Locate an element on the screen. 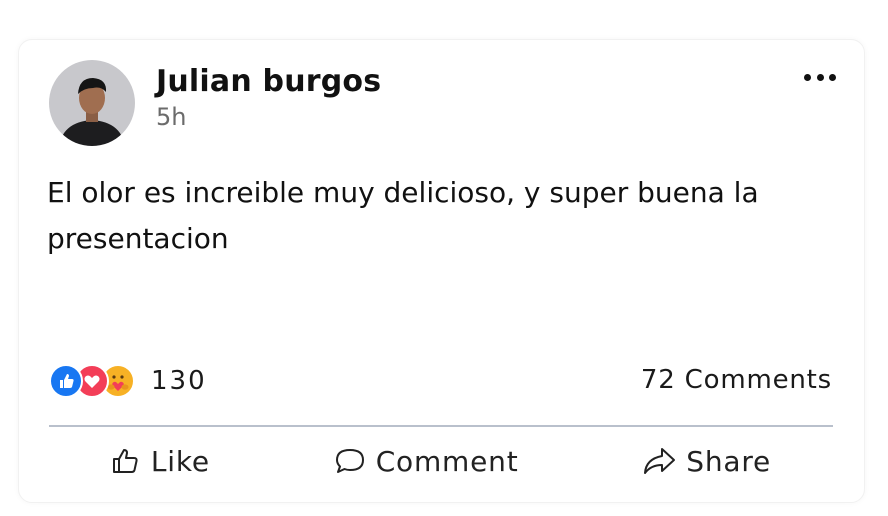 The image size is (888, 516). thumbs-up-icon is located at coordinates (125, 461).